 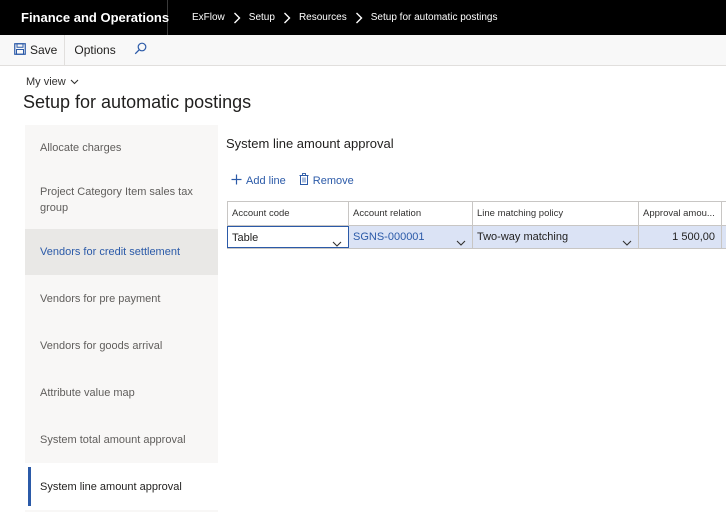 I want to click on nav-item-attribute-value-map: Attribute value map, so click(x=121, y=392).